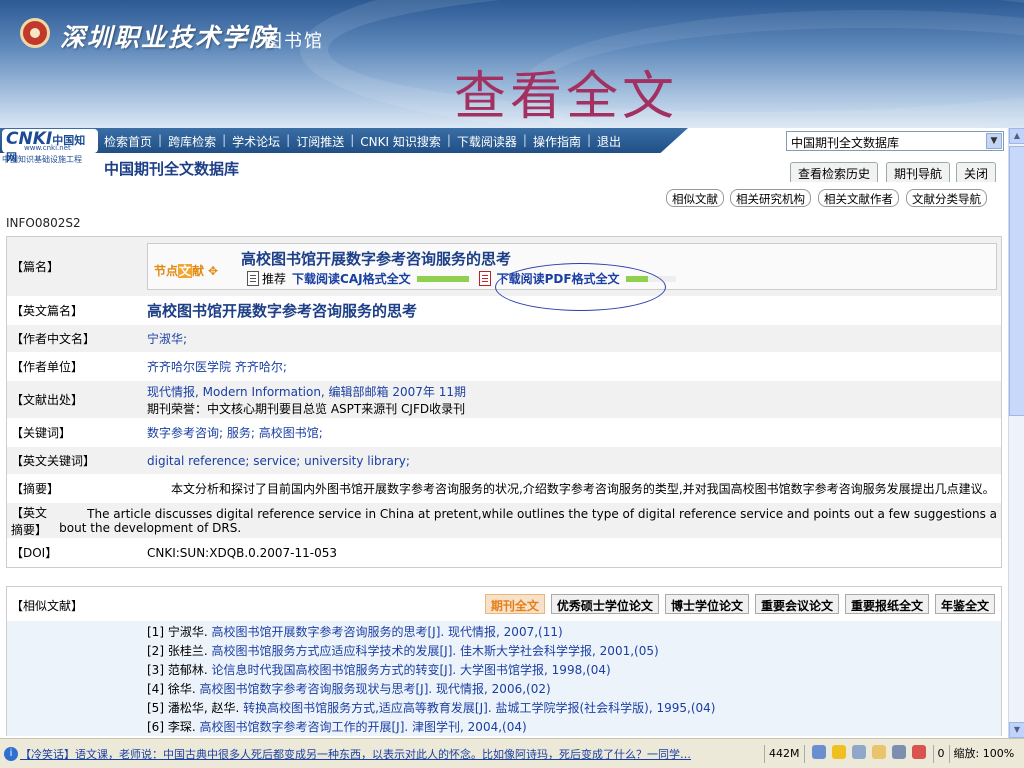 Image resolution: width=1024 pixels, height=768 pixels. I want to click on related-item-author: 徐华., so click(181, 689).